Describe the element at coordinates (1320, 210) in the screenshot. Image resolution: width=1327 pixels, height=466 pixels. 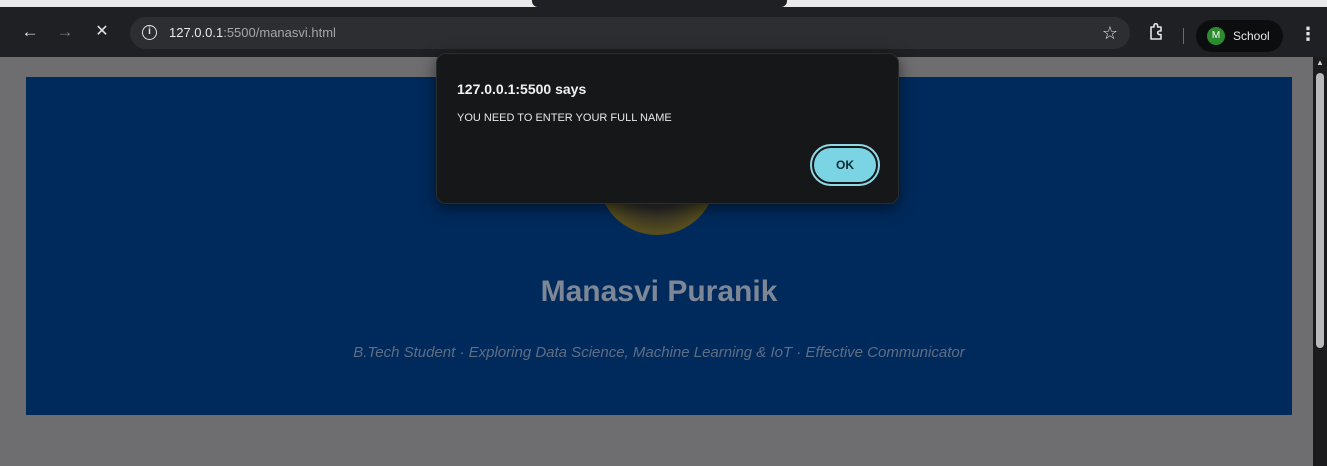
I see `scroll-thumb` at that location.